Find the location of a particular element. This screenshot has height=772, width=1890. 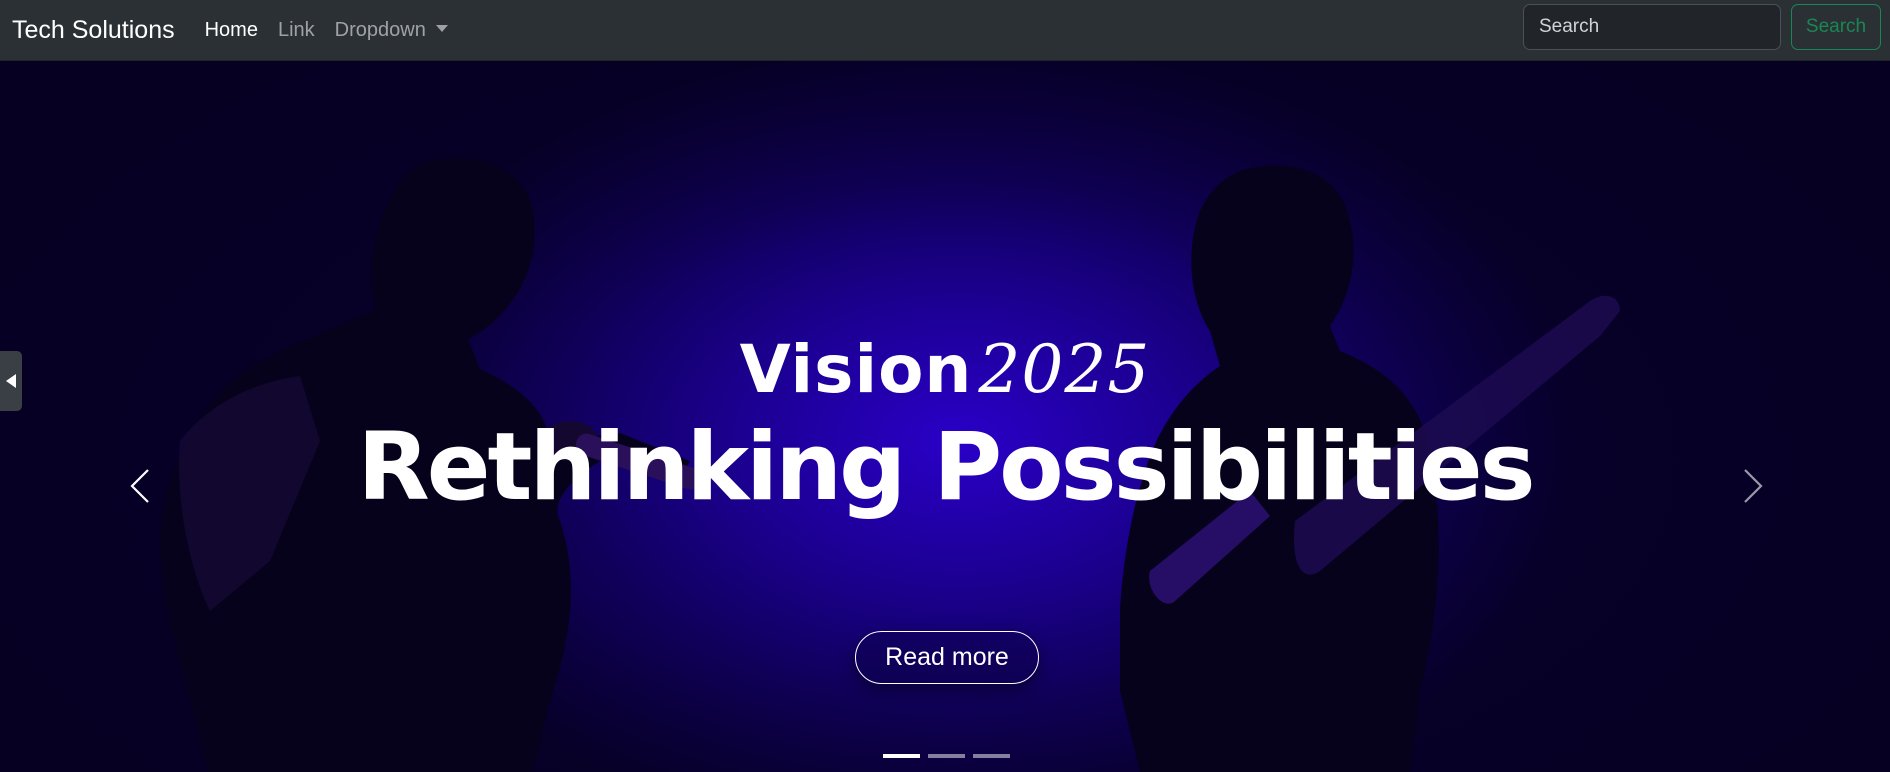

nav-dropdown-toggle: Dropdown is located at coordinates (391, 30).